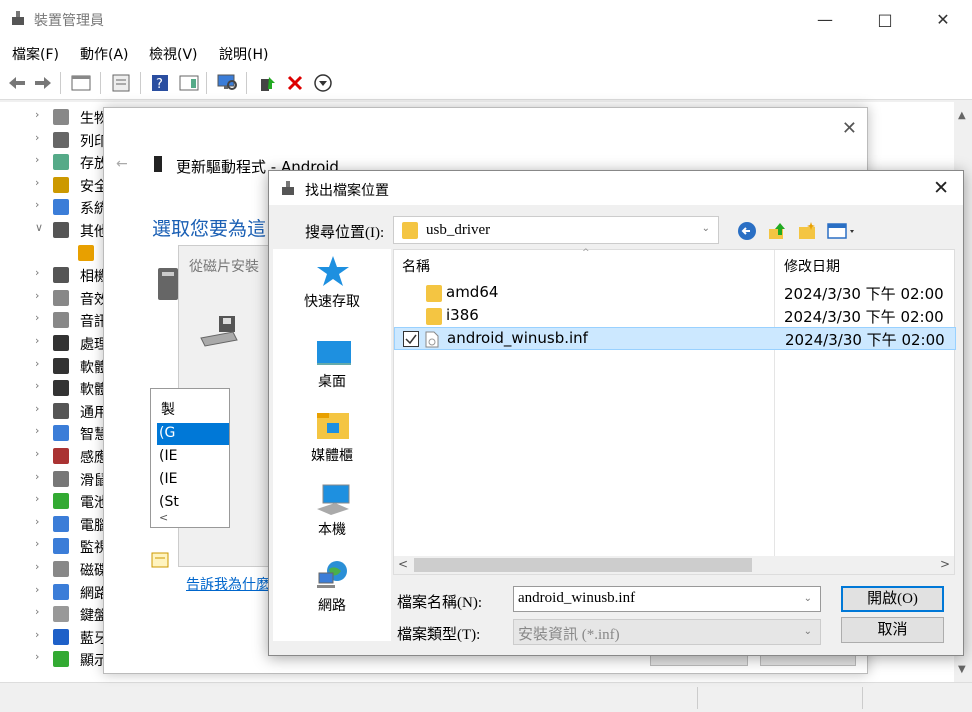  I want to click on look-in-dropdown: usb_driver ⌄, so click(556, 230).